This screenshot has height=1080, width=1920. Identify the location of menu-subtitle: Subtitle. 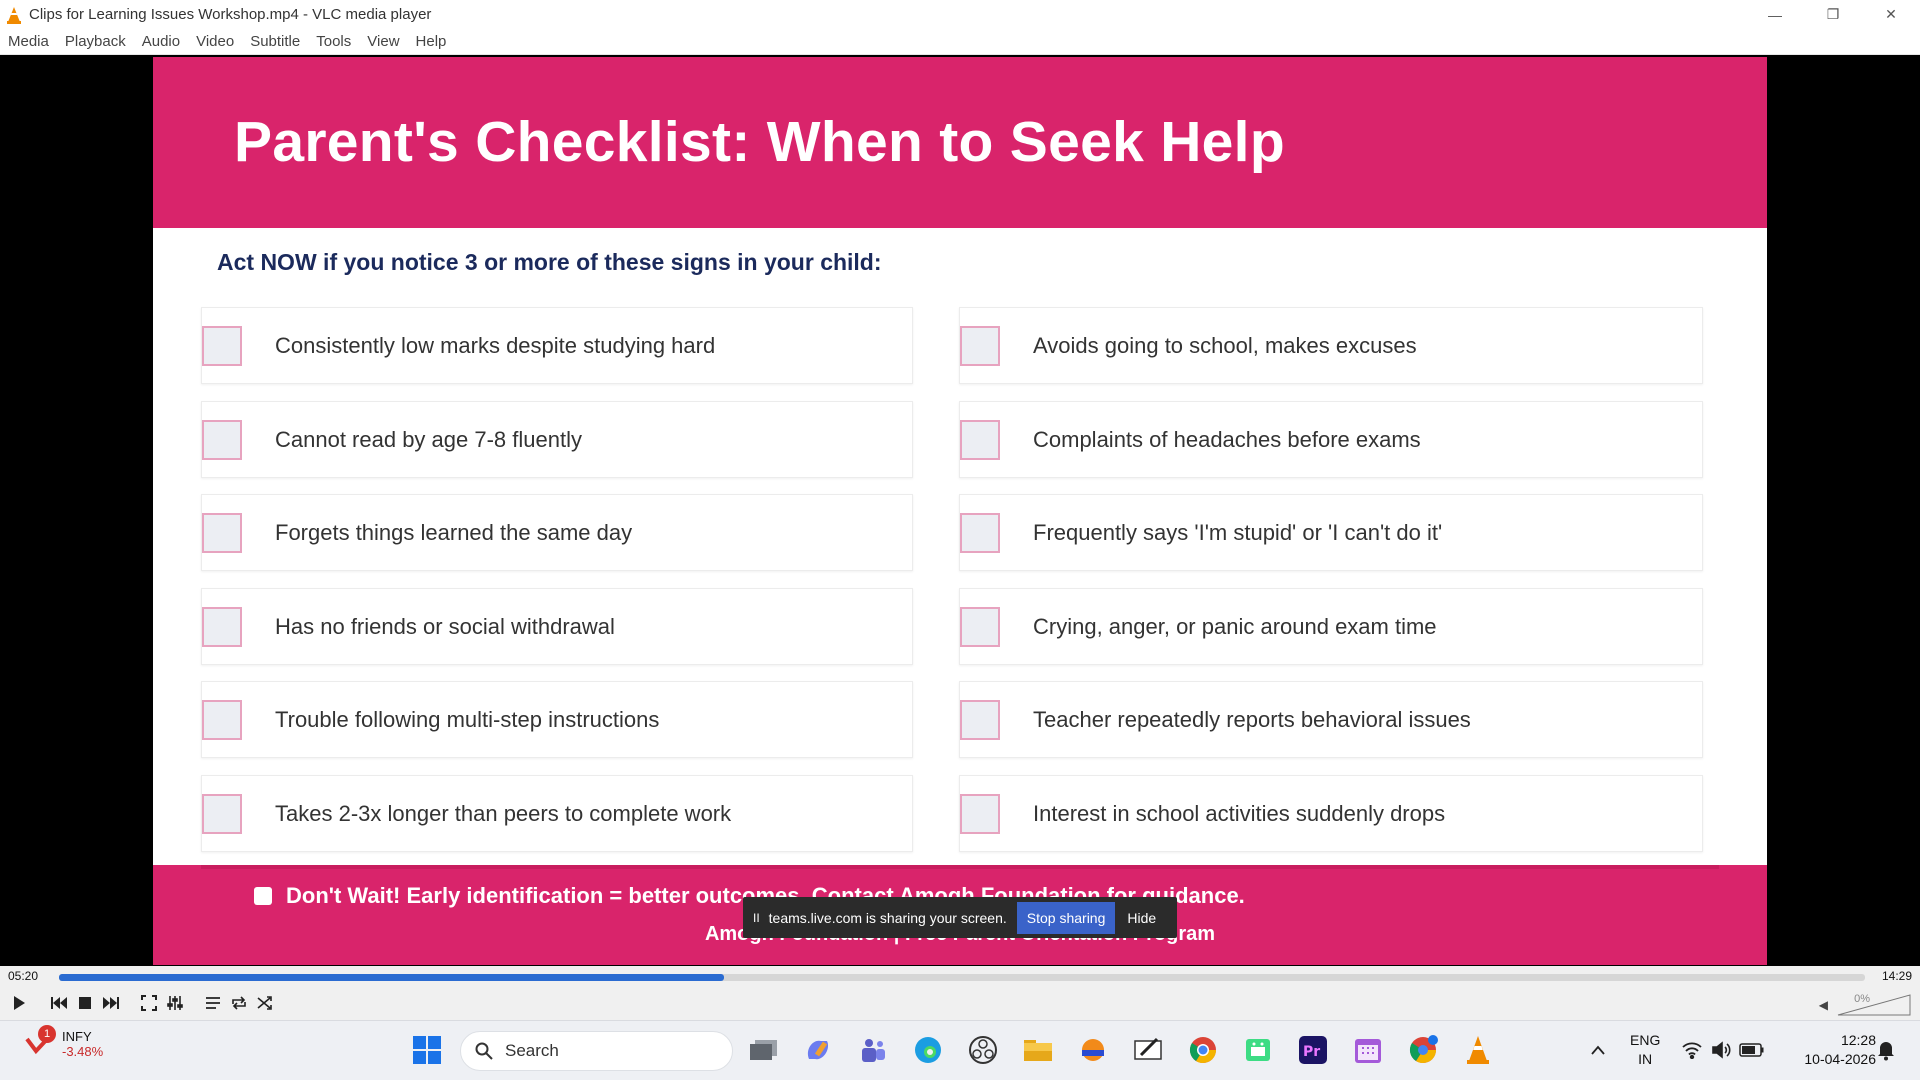
(275, 41).